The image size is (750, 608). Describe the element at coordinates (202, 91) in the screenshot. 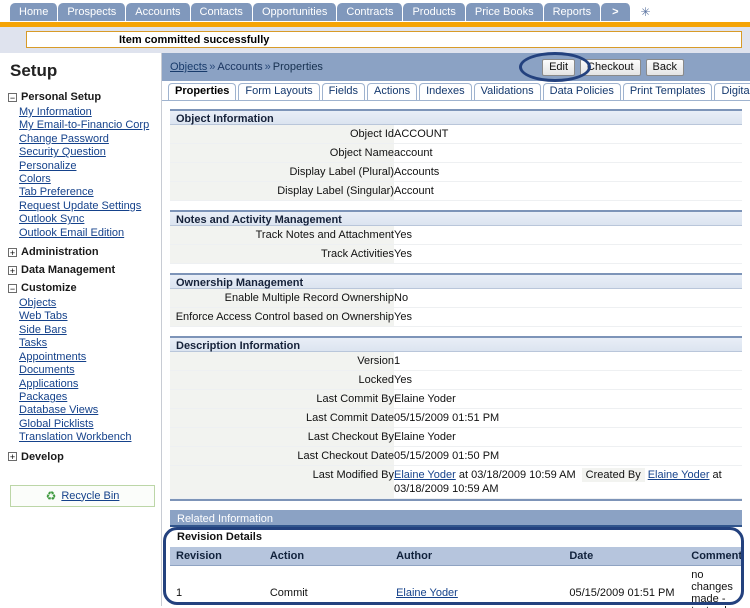

I see `sub-tab-properties: Properties` at that location.